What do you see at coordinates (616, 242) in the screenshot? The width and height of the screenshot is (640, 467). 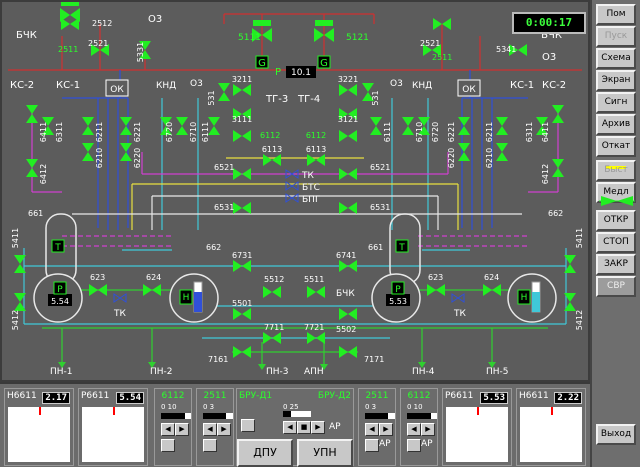 I see `sidebar-button-10: СТОП` at bounding box center [616, 242].